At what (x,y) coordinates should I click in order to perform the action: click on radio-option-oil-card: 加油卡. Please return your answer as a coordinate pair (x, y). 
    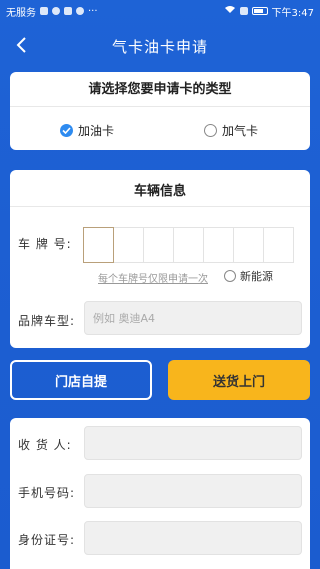
    Looking at the image, I should click on (87, 130).